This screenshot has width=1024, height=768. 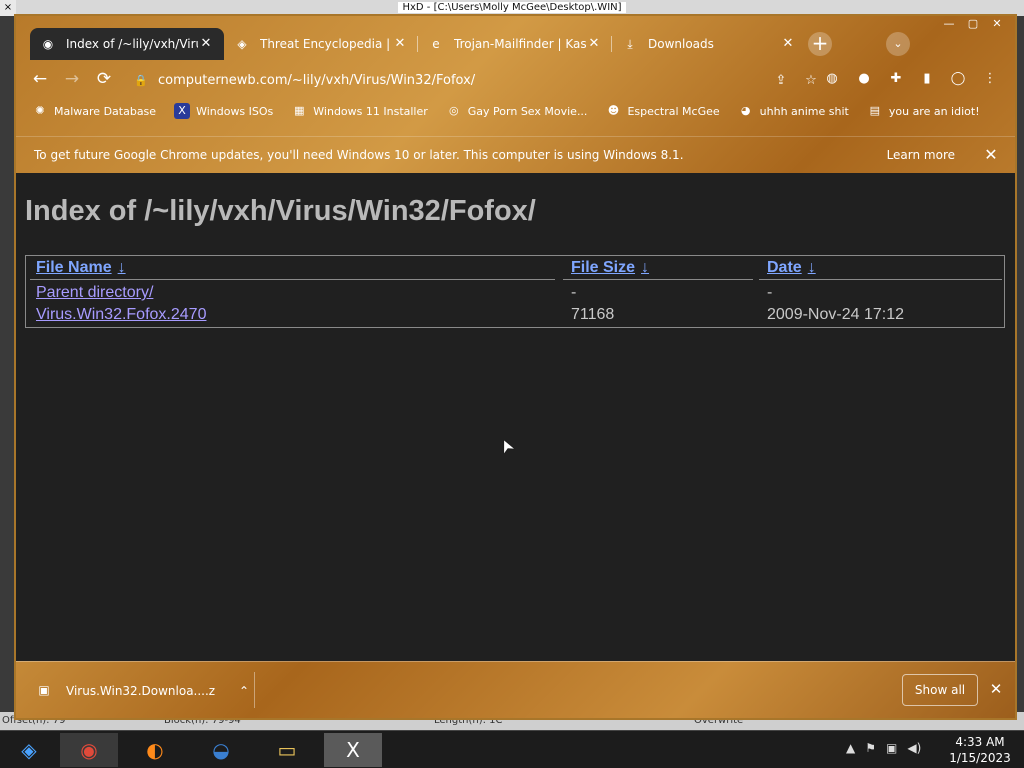 What do you see at coordinates (40, 110) in the screenshot?
I see `bug-icon: ✺` at bounding box center [40, 110].